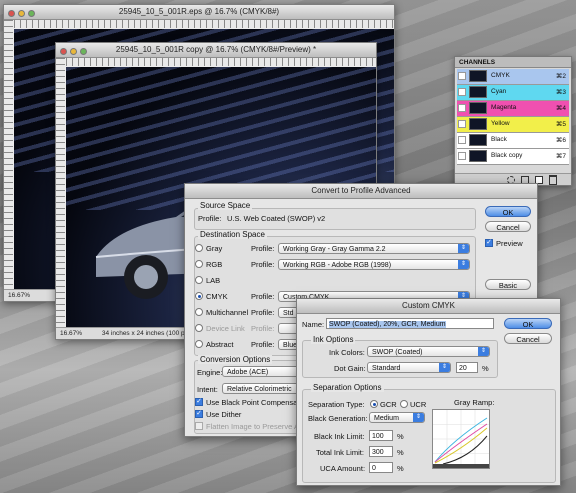 This screenshot has height=493, width=576. What do you see at coordinates (528, 338) in the screenshot?
I see `custom-cancel-button: Cancel` at bounding box center [528, 338].